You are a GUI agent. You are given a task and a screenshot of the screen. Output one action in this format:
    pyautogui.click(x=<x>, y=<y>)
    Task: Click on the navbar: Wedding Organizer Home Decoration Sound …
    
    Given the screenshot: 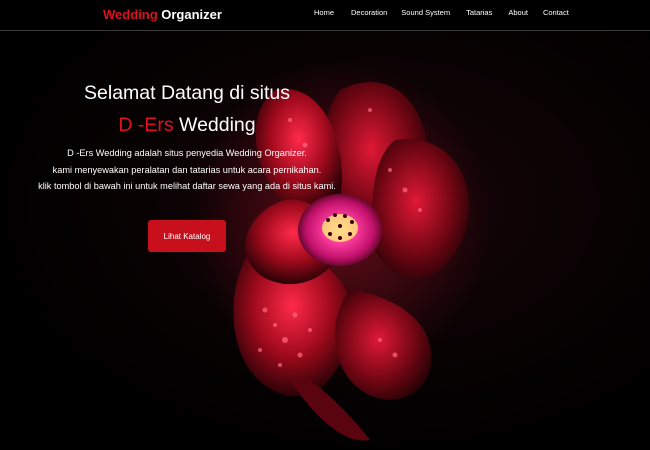 What is the action you would take?
    pyautogui.click(x=325, y=15)
    